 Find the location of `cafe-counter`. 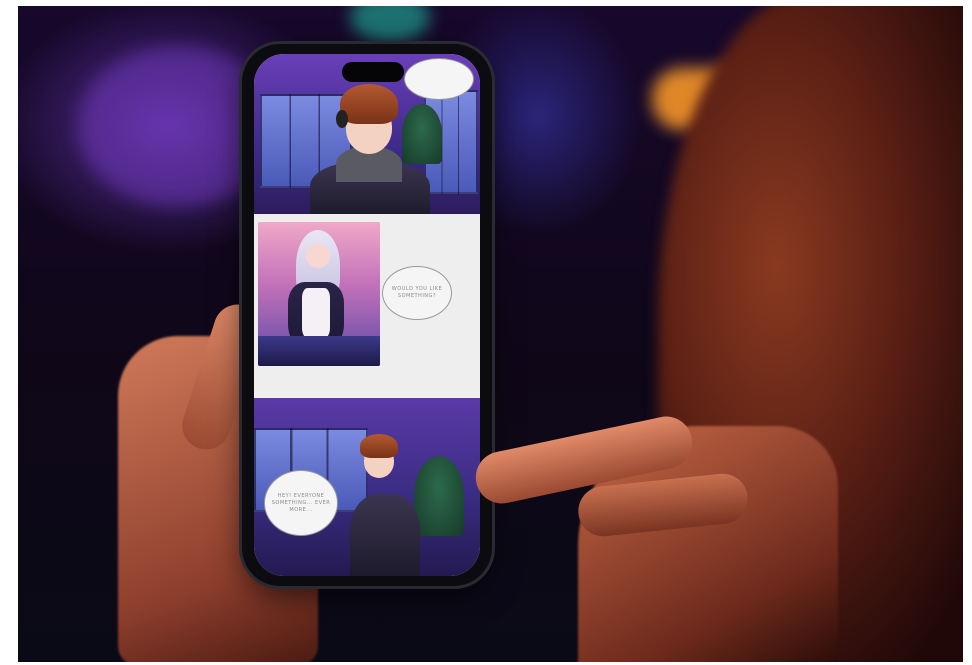

cafe-counter is located at coordinates (319, 351).